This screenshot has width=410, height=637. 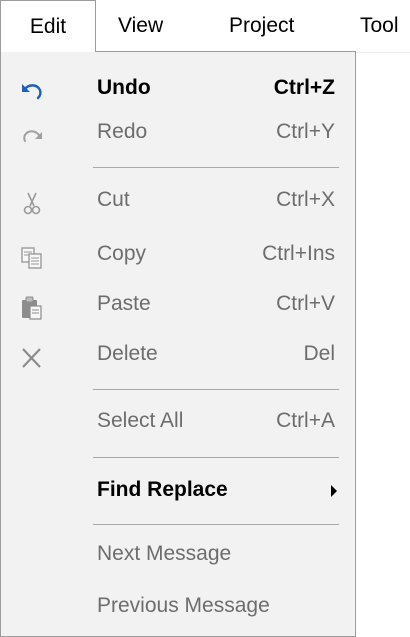 I want to click on menu-item-label: Previous Message, so click(x=183, y=605).